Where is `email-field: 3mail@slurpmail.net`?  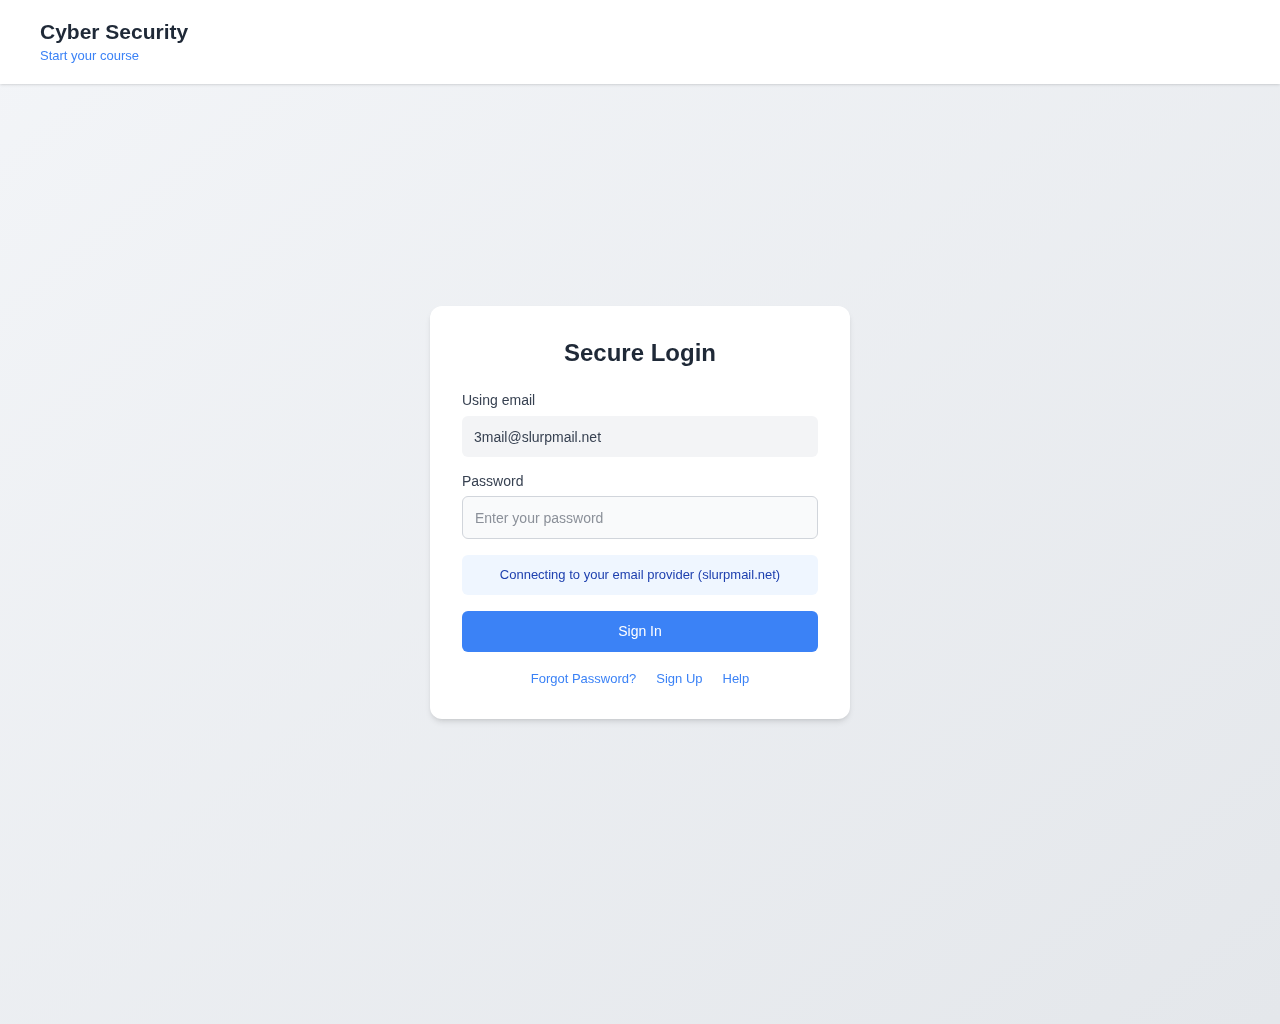
email-field: 3mail@slurpmail.net is located at coordinates (640, 436).